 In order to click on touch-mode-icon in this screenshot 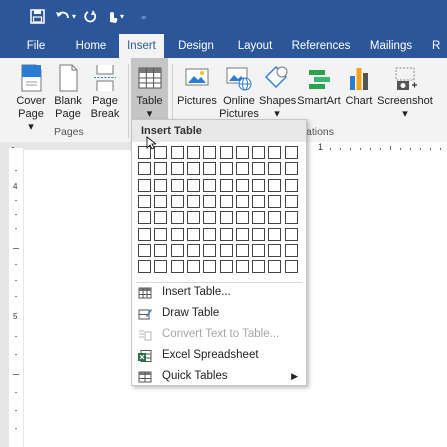, I will do `click(112, 18)`.